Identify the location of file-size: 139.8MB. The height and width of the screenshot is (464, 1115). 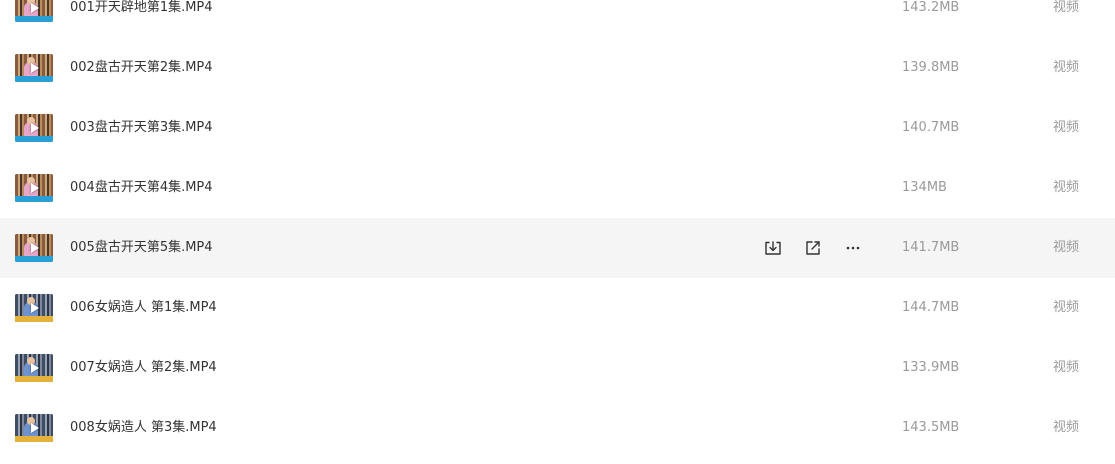
(931, 67).